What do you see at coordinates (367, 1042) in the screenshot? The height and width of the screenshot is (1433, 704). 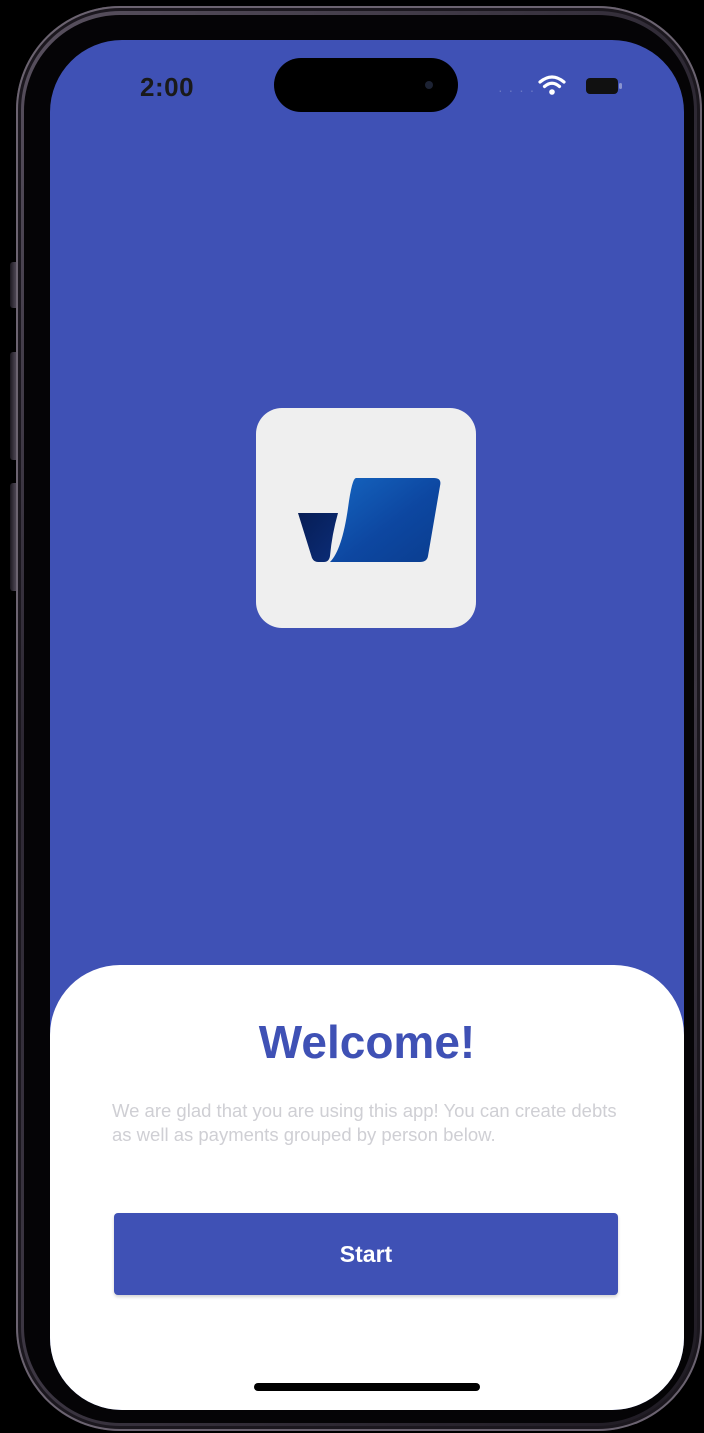 I see `welcome-title: Welcome!` at bounding box center [367, 1042].